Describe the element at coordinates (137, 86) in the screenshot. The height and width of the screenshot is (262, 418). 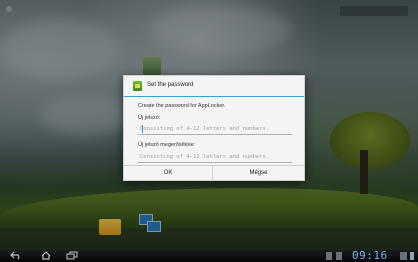
I see `applocker-icon` at that location.